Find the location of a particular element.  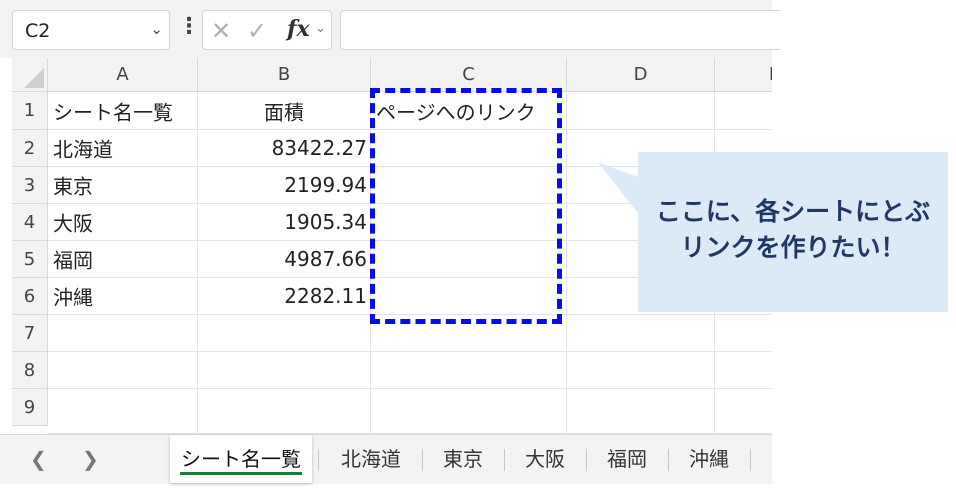

cell-b7 is located at coordinates (284, 333).